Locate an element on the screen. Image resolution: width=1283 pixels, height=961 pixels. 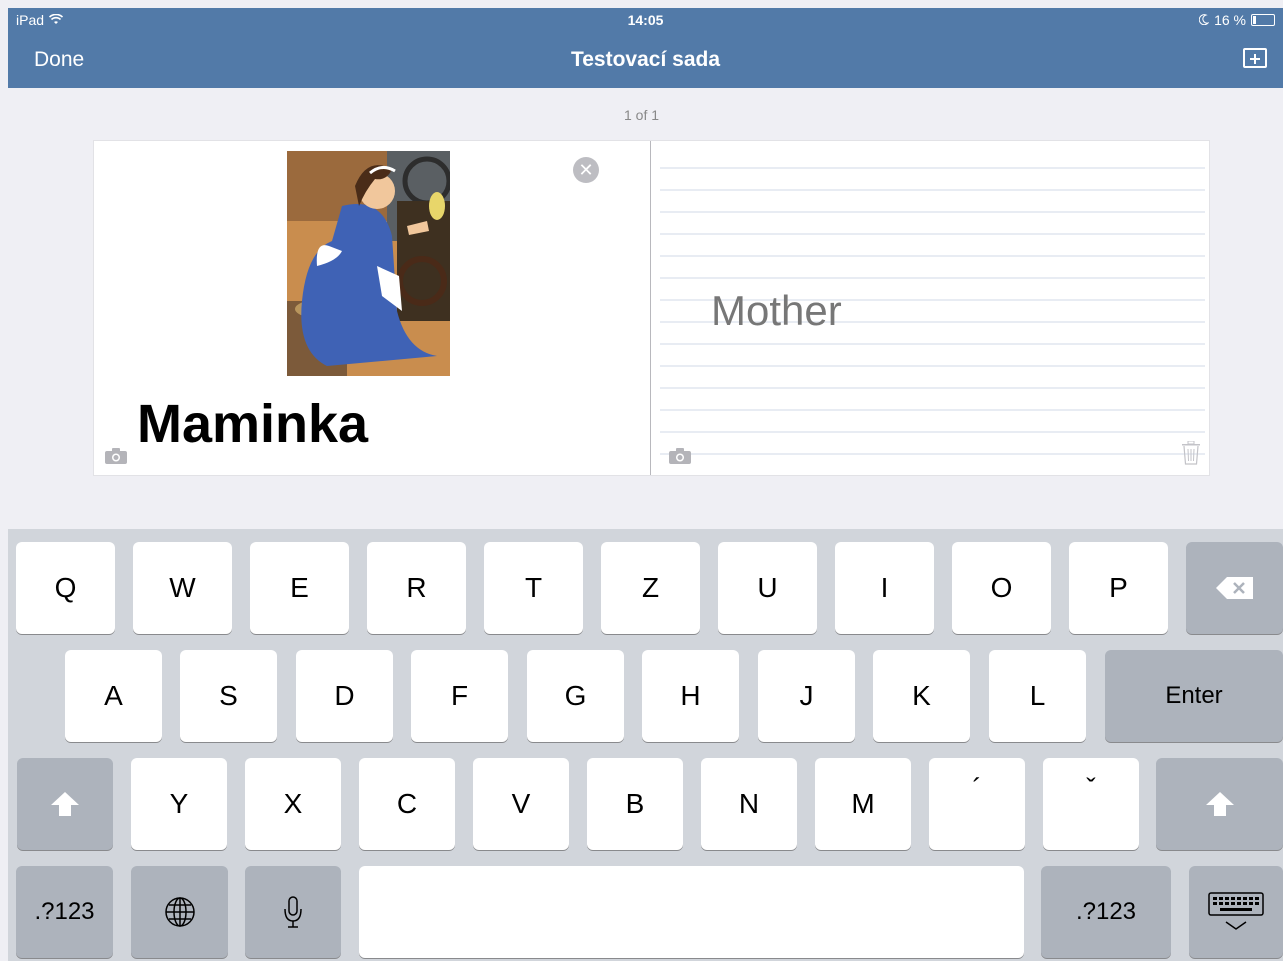
key-d: D is located at coordinates (344, 696).